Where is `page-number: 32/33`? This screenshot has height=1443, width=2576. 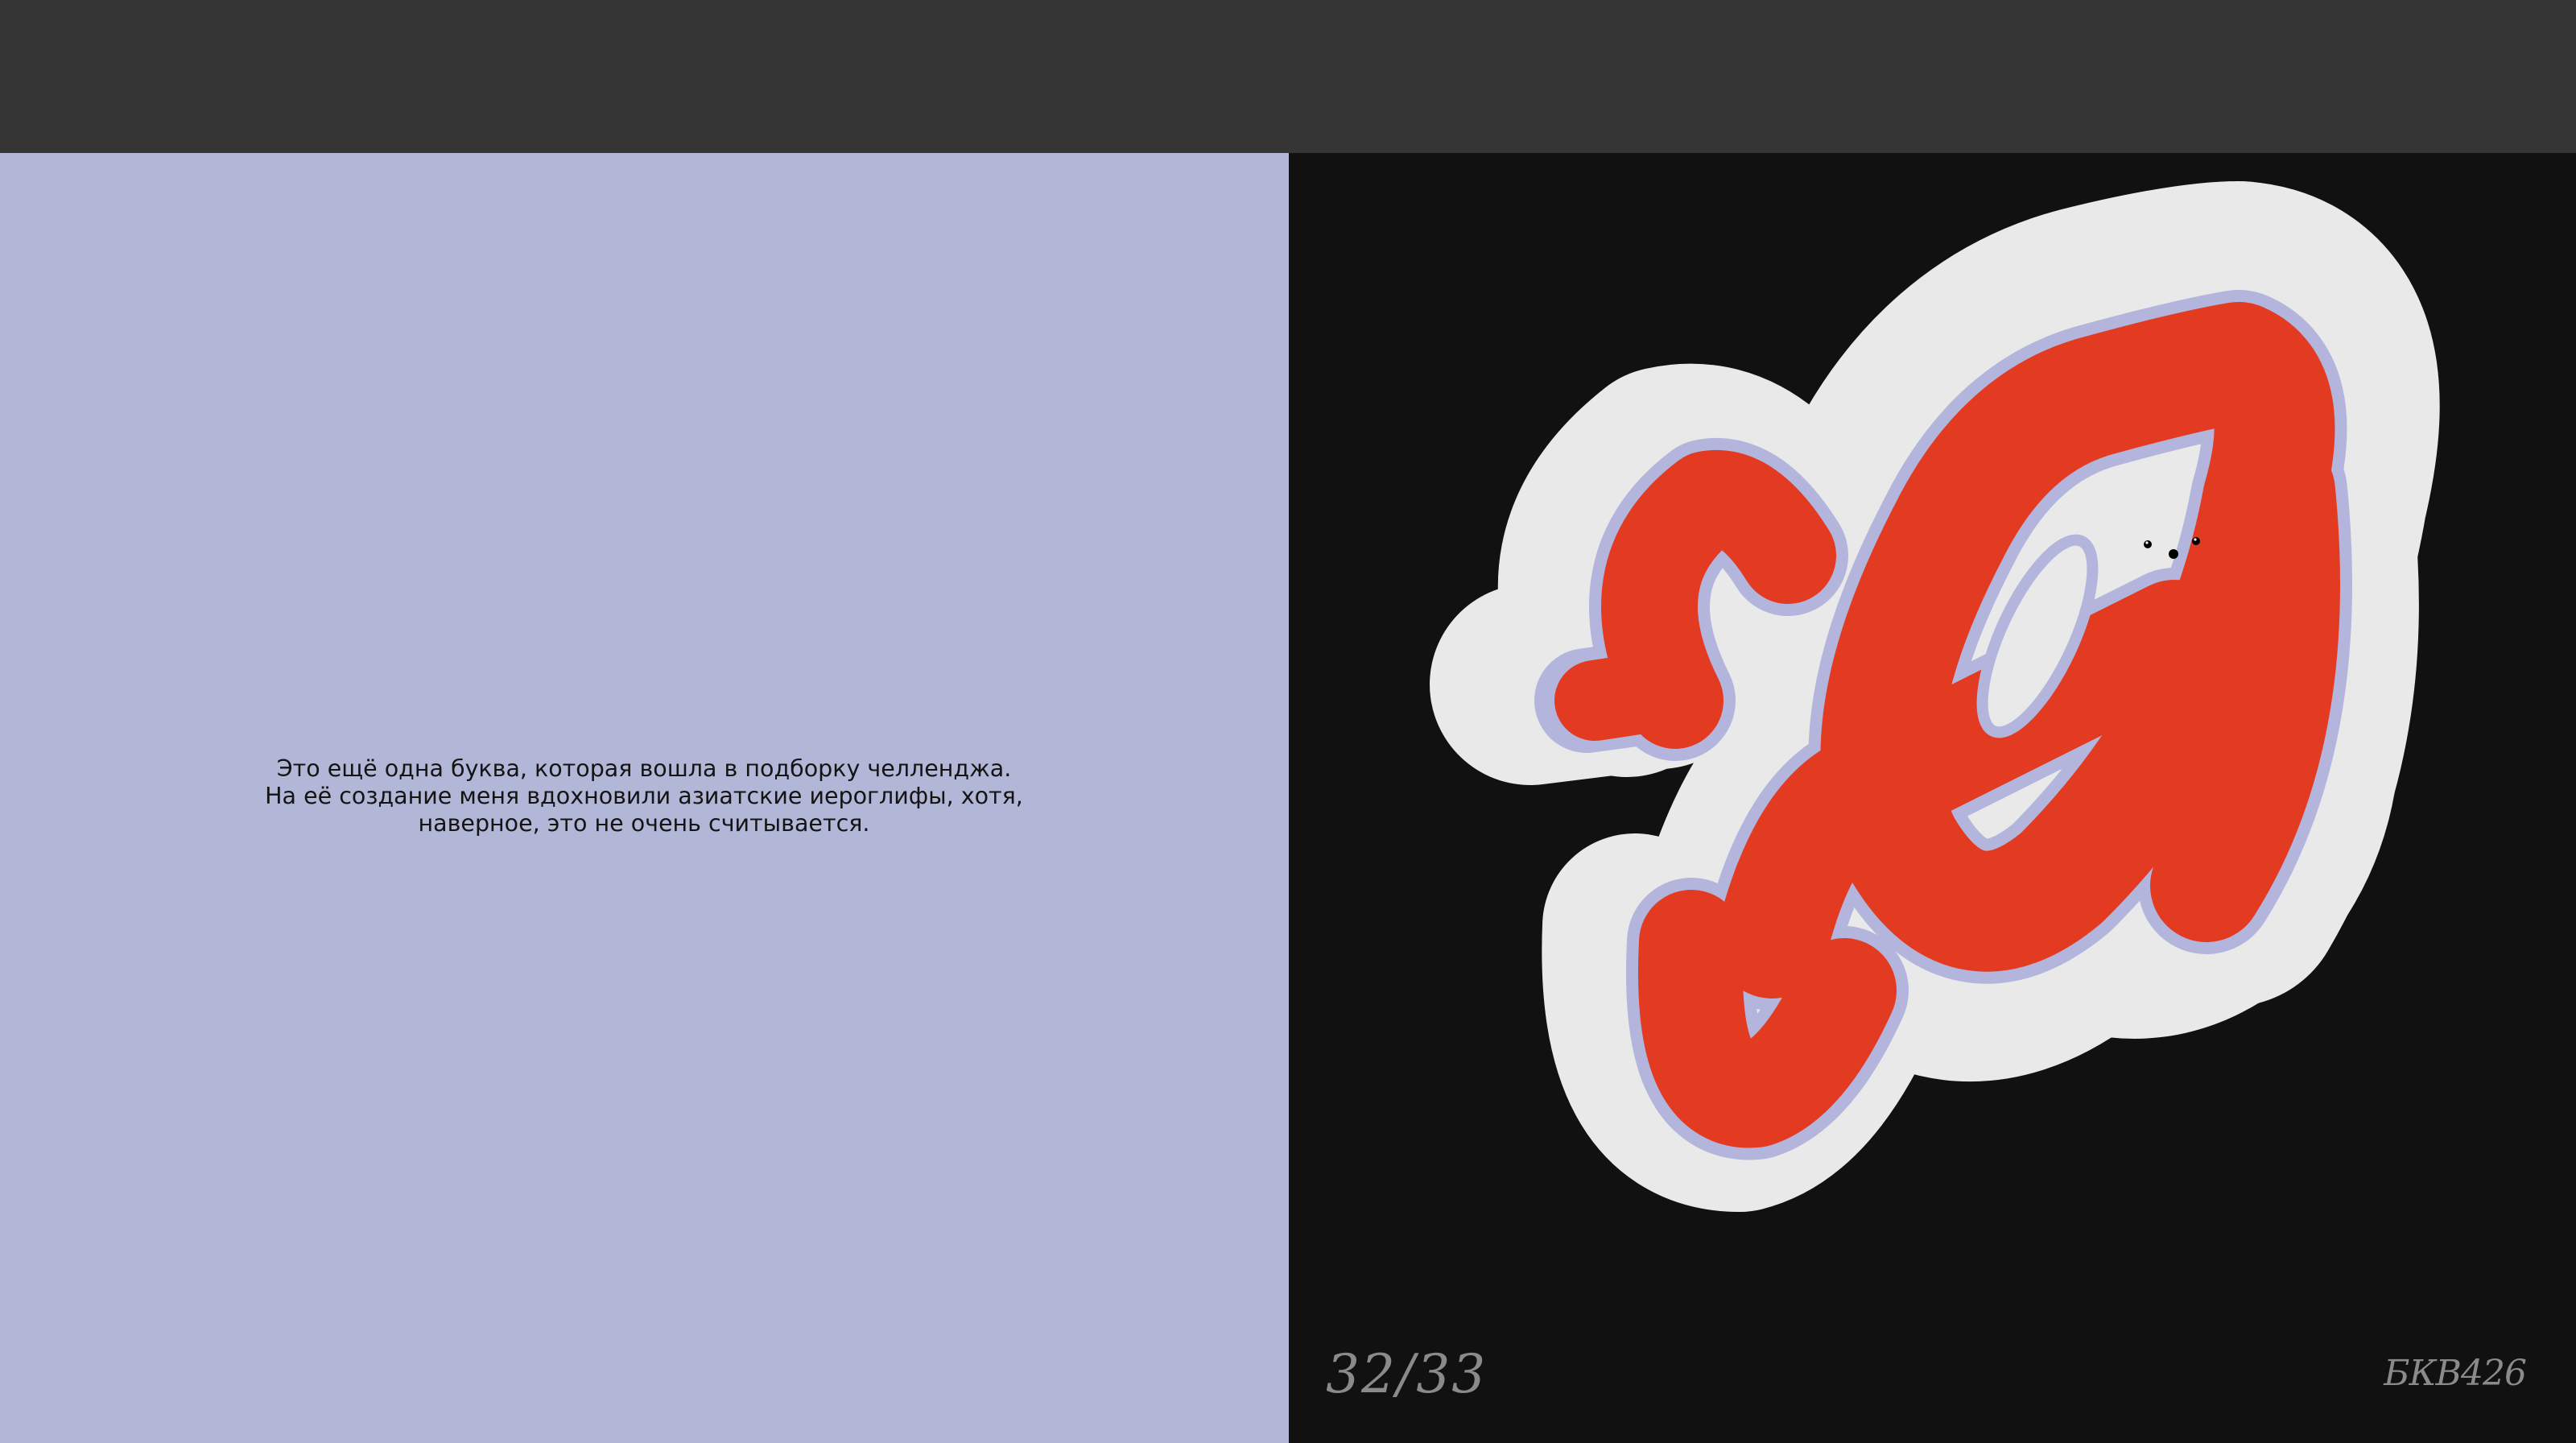
page-number: 32/33 is located at coordinates (1407, 1374).